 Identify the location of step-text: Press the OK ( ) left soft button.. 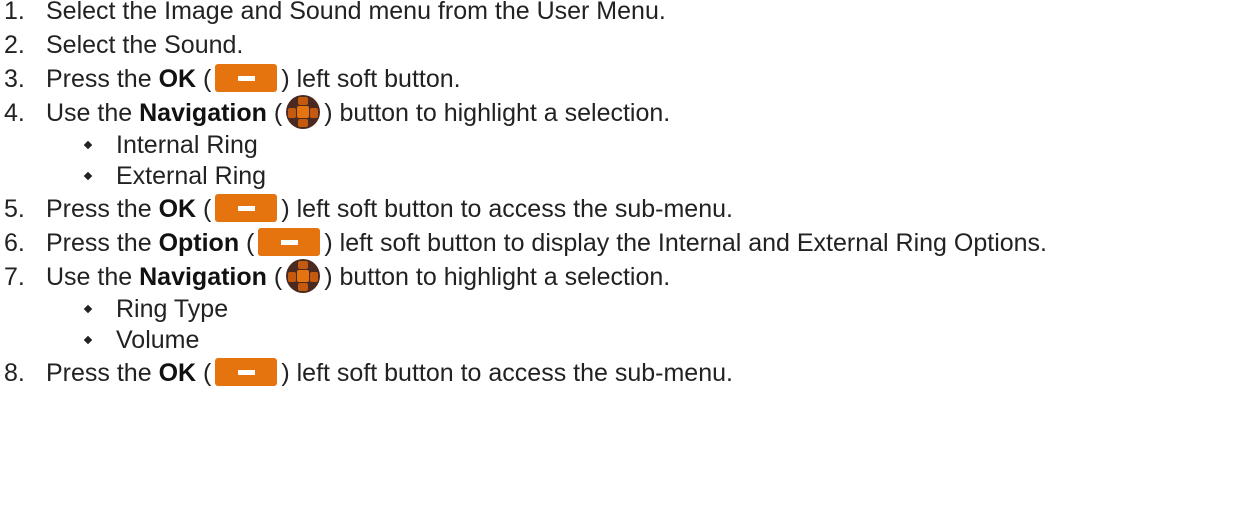
(640, 79).